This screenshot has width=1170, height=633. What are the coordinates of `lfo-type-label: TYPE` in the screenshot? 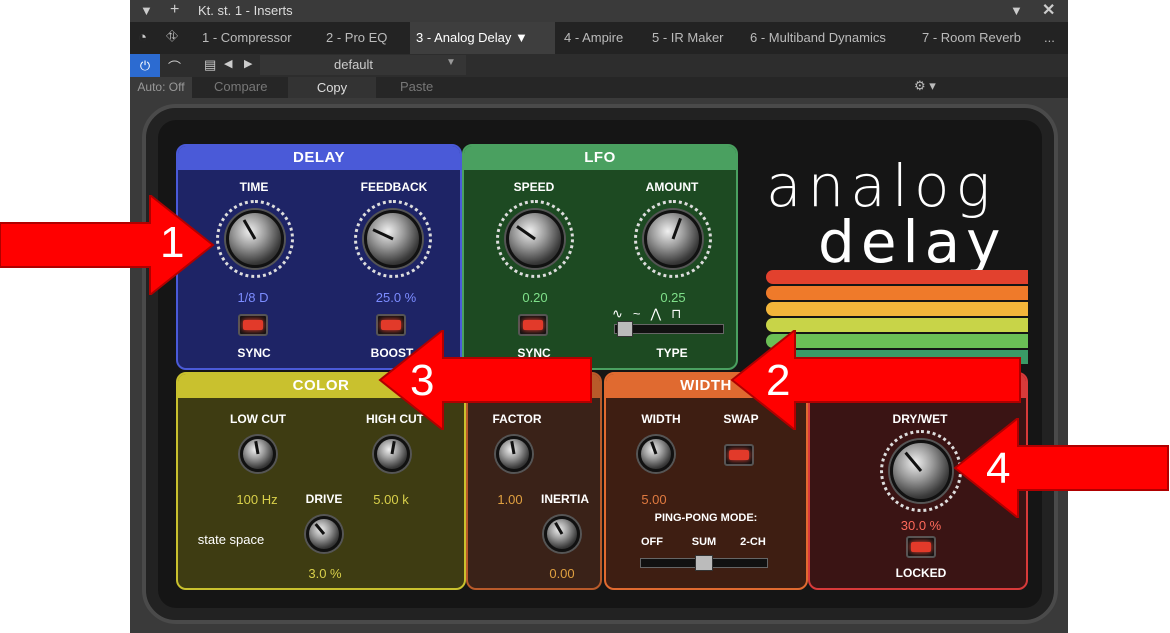 It's located at (672, 353).